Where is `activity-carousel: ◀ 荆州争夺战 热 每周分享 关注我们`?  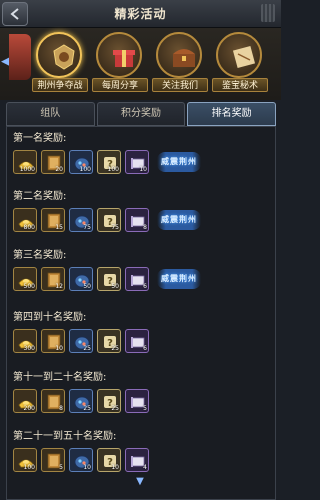
activity-carousel: ◀ 荆州争夺战 热 每周分享 关注我们 is located at coordinates (140, 64).